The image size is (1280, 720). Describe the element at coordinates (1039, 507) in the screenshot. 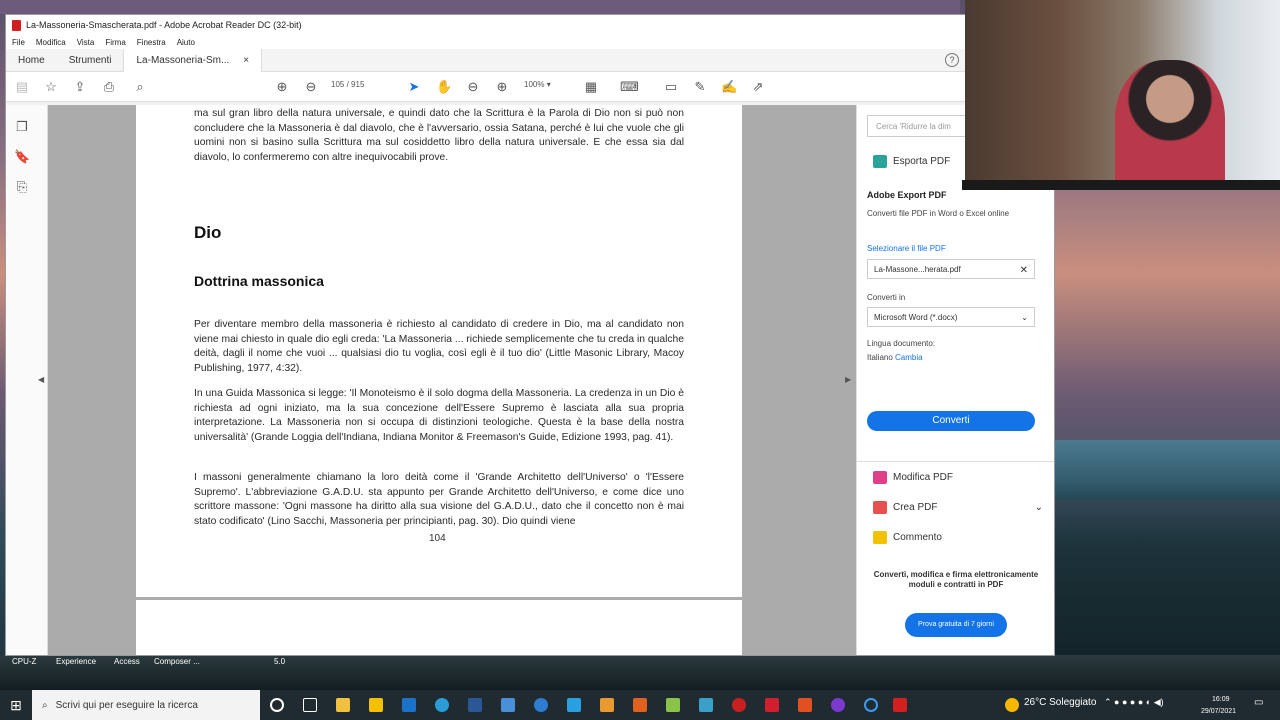

I see `chevron-down-icon: ⌄` at that location.